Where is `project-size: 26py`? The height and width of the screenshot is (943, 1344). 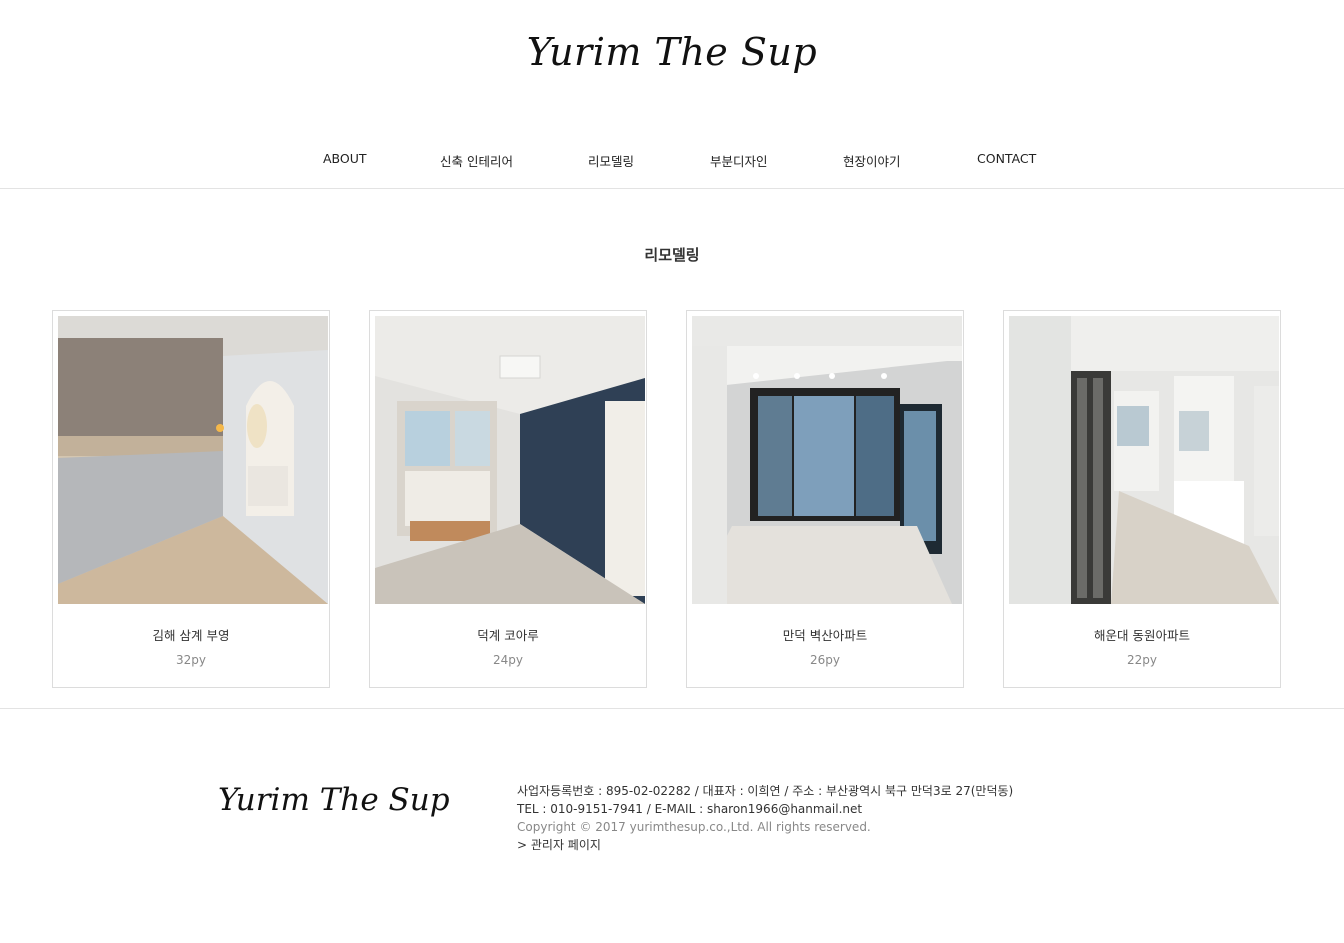
project-size: 26py is located at coordinates (825, 660).